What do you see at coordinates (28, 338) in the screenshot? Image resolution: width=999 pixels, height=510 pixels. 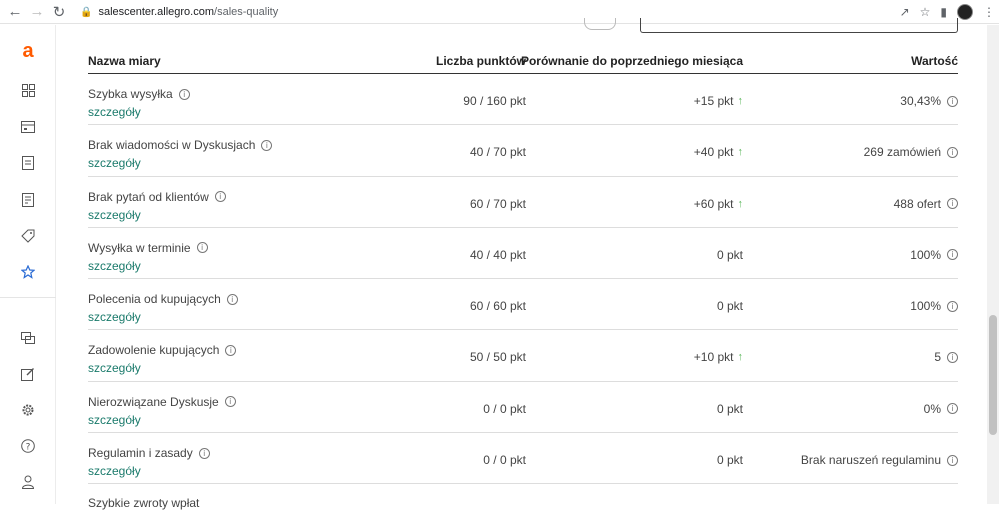 I see `messages-icon` at bounding box center [28, 338].